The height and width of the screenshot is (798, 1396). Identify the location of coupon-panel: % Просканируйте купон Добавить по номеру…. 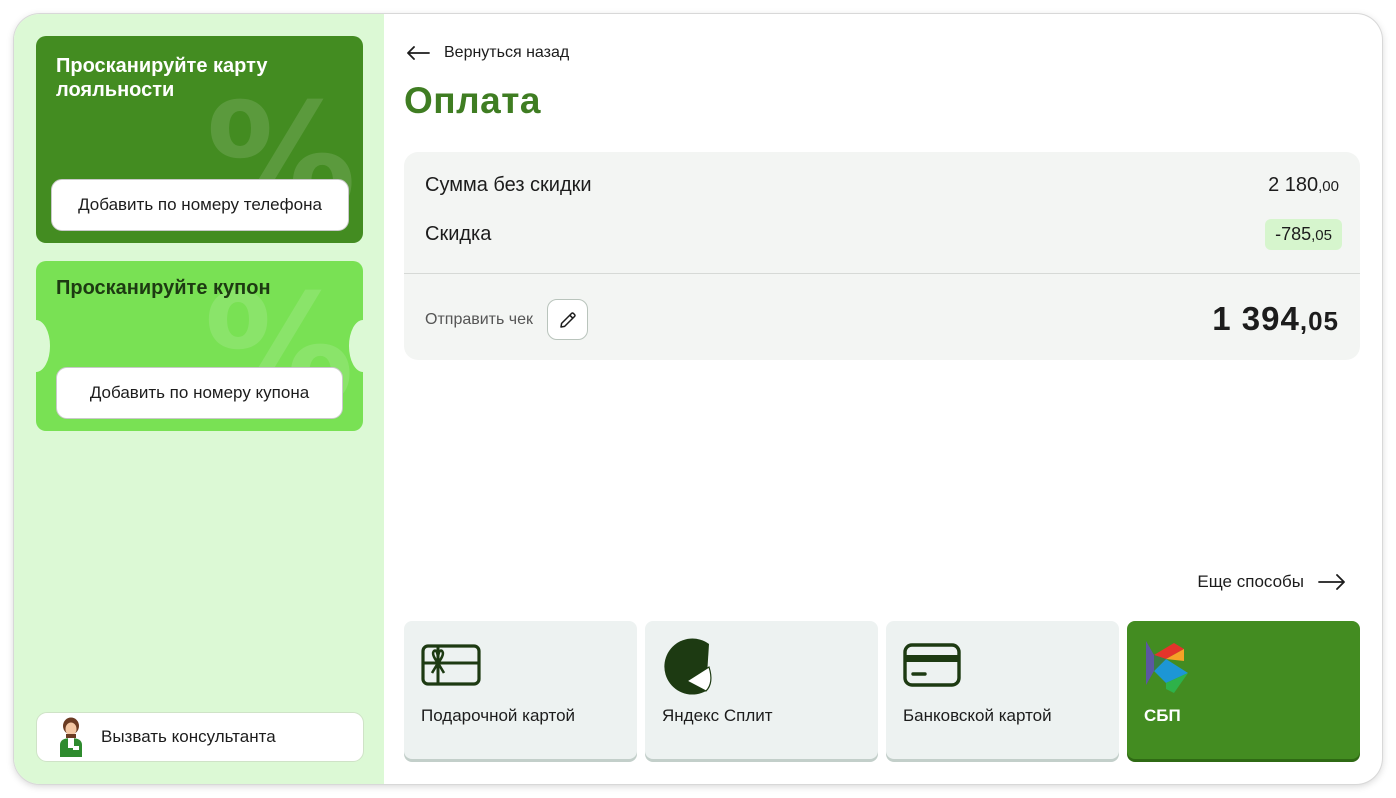
(199, 346).